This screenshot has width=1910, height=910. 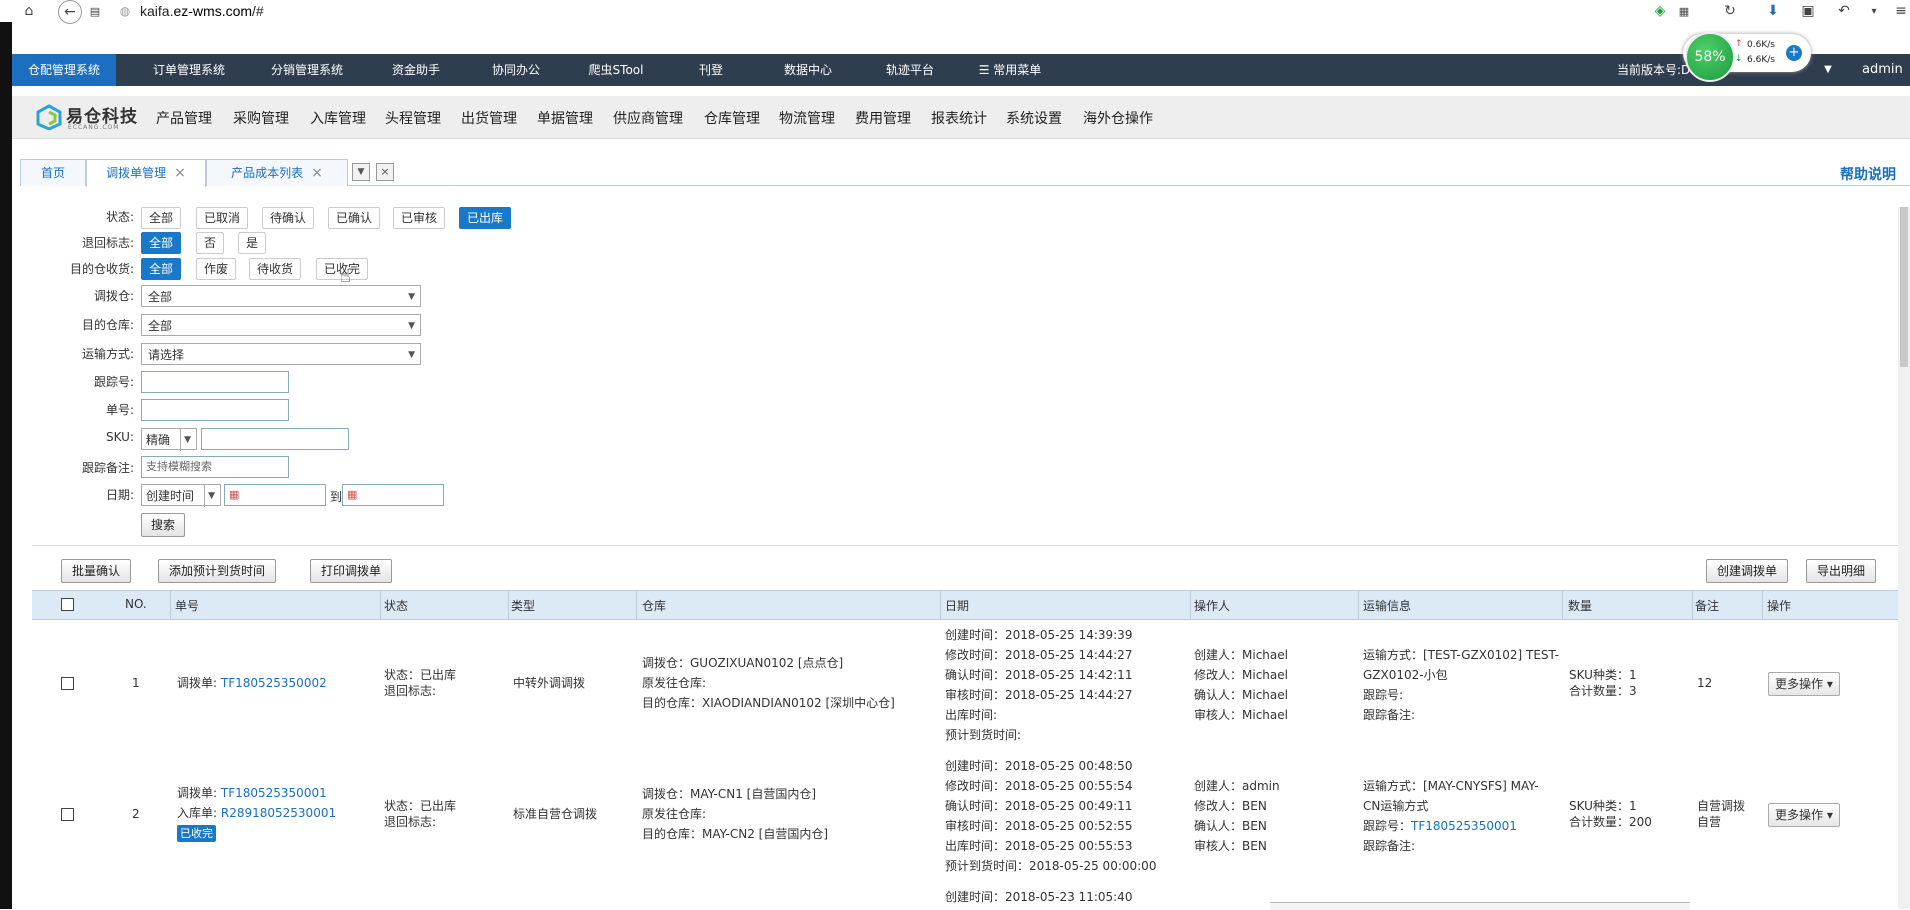 I want to click on date-to-input: ▦, so click(x=393, y=495).